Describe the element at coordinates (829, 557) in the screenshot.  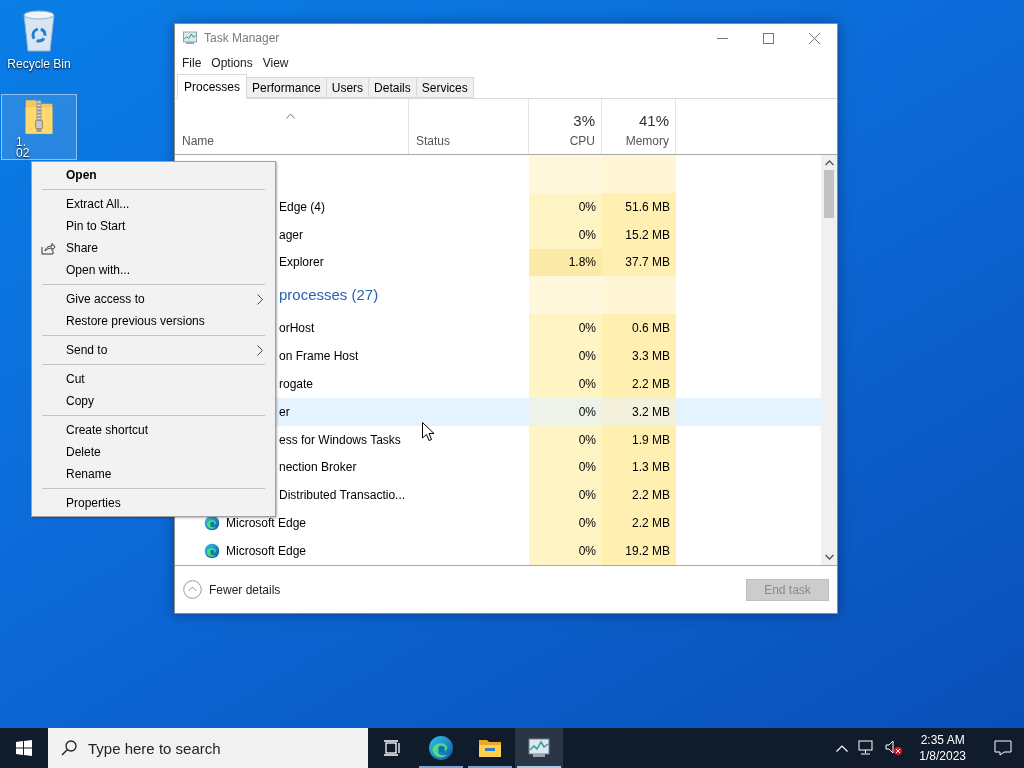
I see `scroll-down-icon` at that location.